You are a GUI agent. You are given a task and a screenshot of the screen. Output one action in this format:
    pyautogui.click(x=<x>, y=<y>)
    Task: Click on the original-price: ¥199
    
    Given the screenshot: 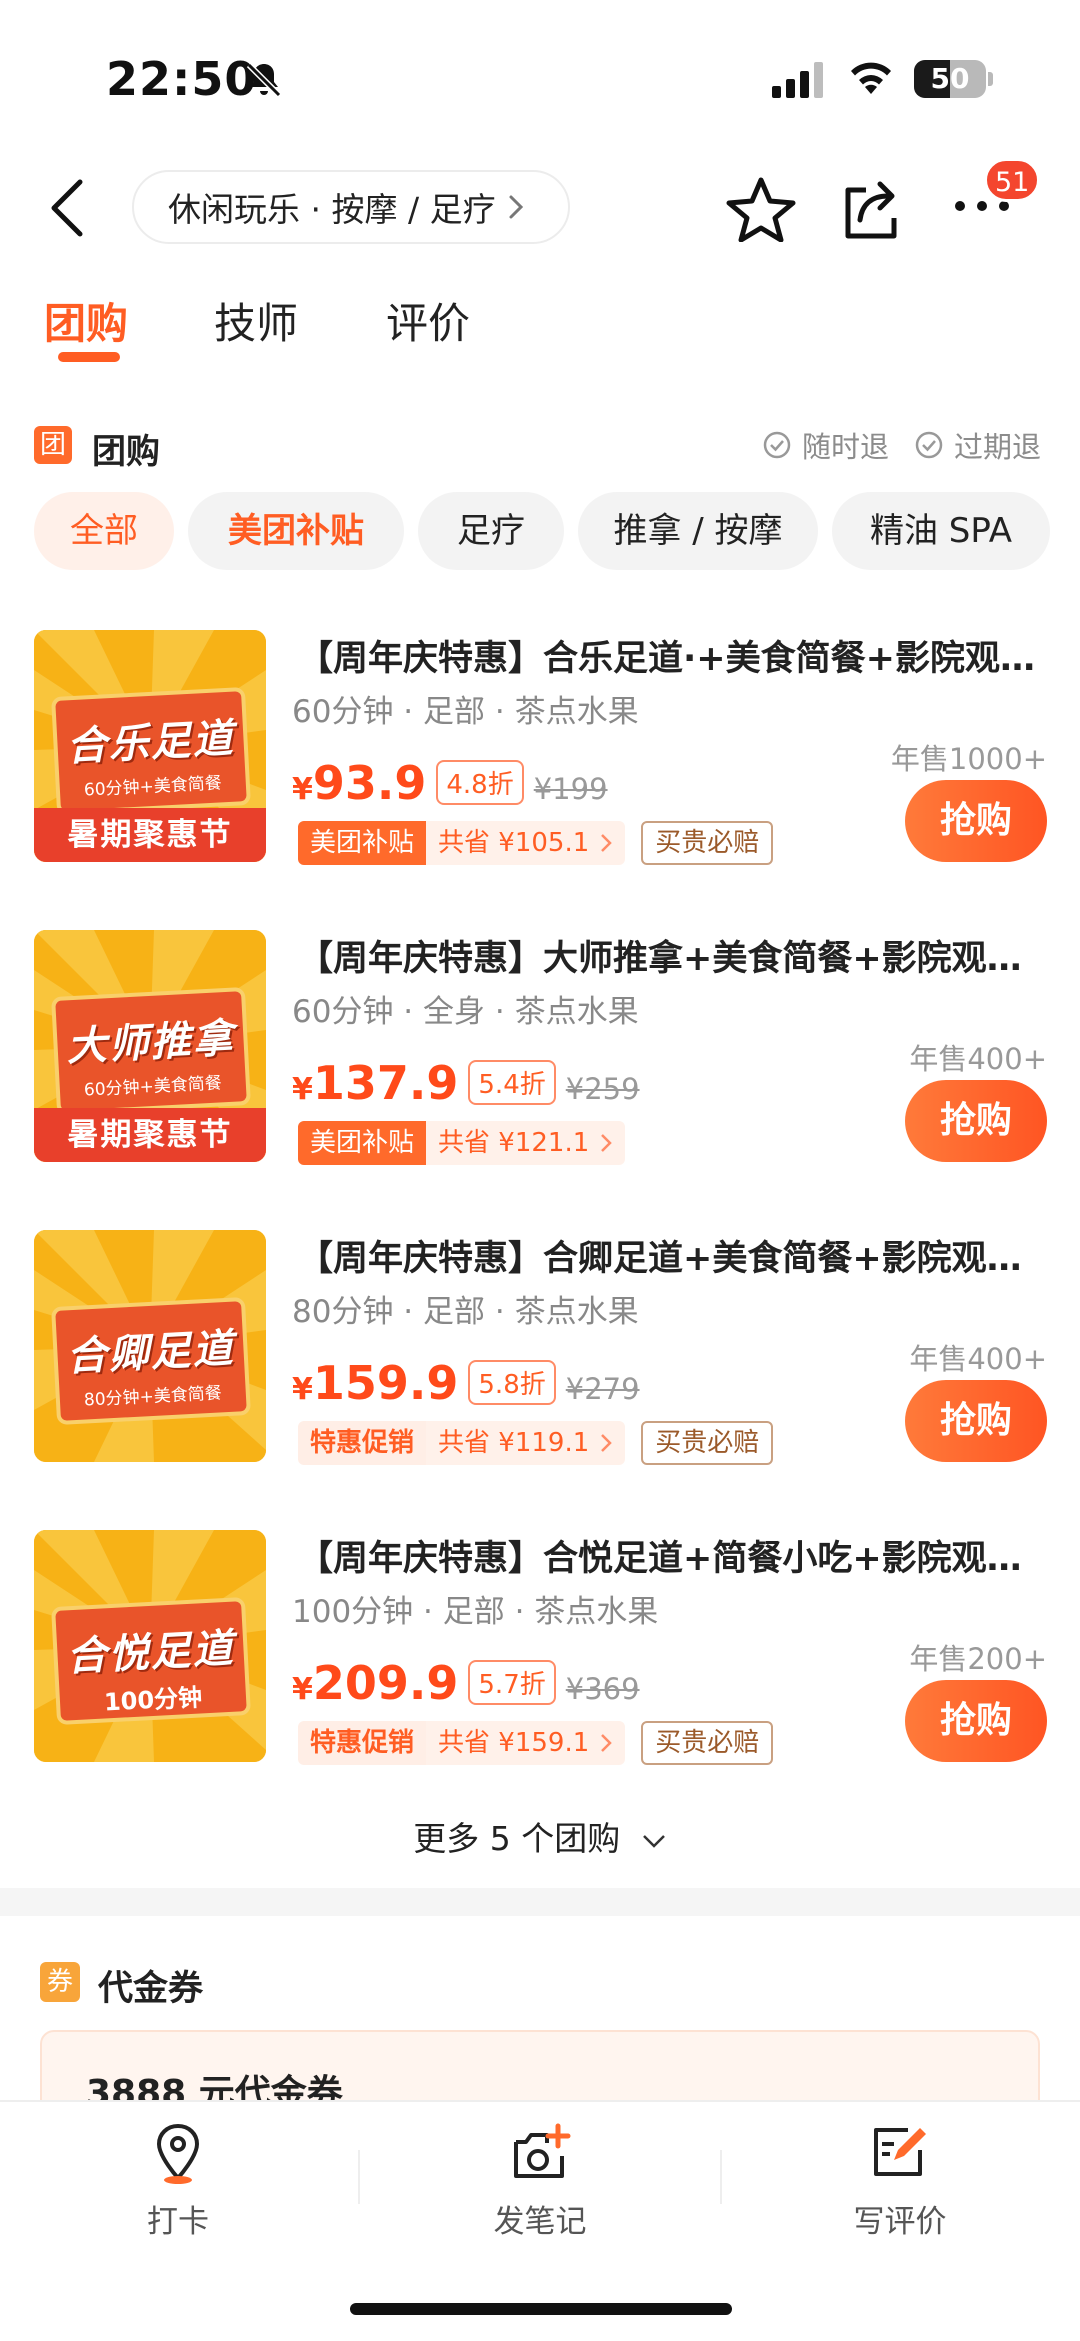 What is the action you would take?
    pyautogui.click(x=570, y=789)
    